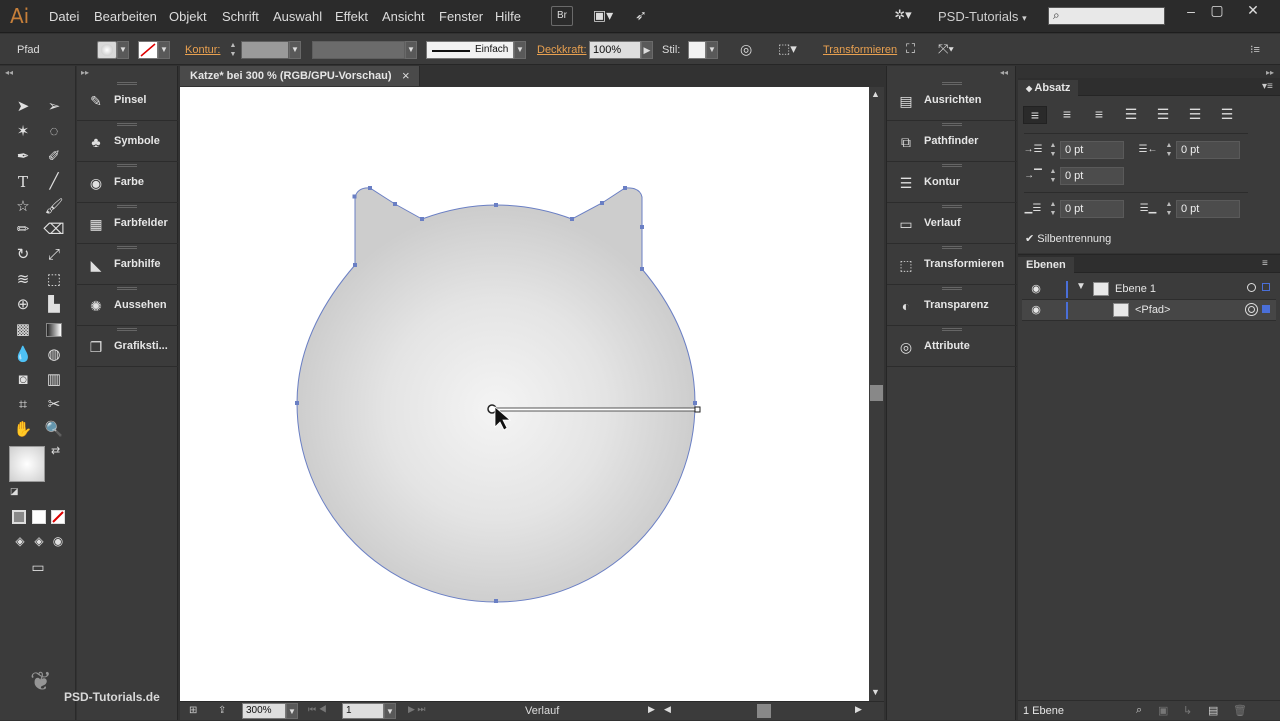  Describe the element at coordinates (858, 709) in the screenshot. I see `scroll-right-icon: ▶` at that location.